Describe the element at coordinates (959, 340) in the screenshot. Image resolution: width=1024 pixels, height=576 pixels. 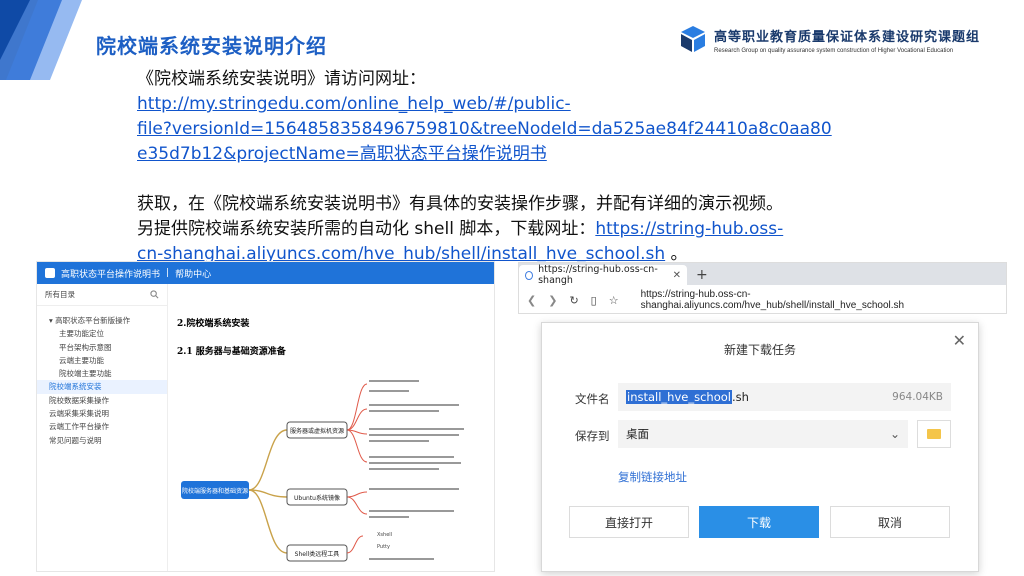
I see `close-icon: ✕` at that location.